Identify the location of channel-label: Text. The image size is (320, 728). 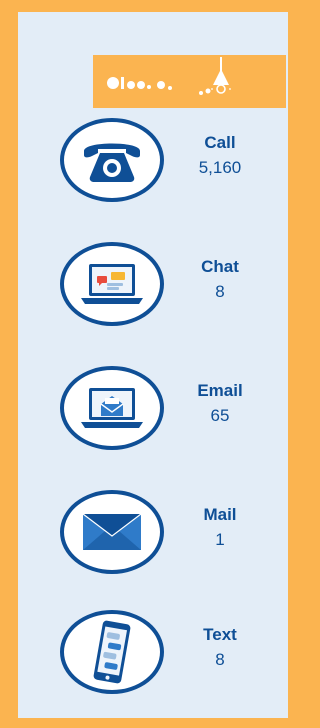
(220, 634).